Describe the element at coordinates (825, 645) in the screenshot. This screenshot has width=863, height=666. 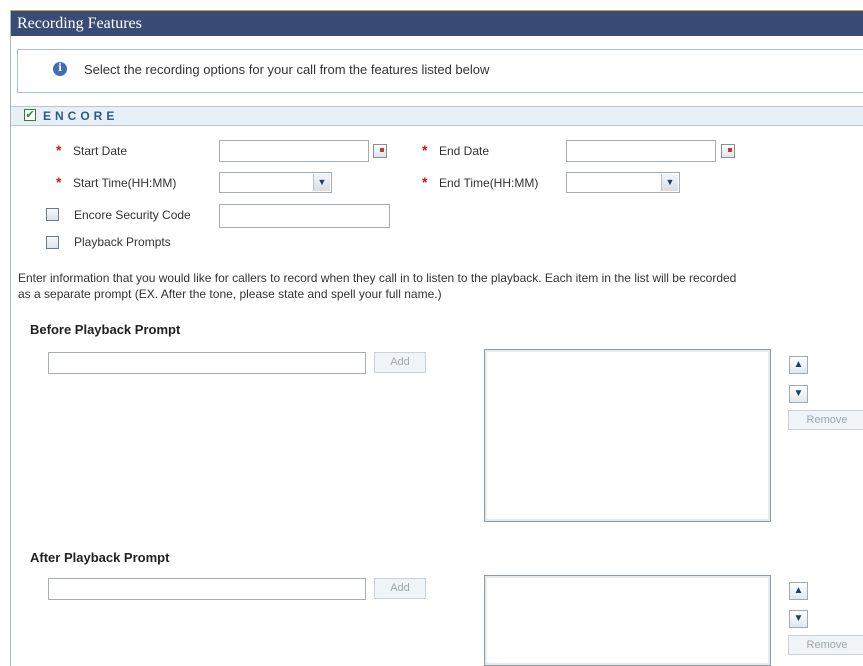
I see `after-remove-button: Remove` at that location.